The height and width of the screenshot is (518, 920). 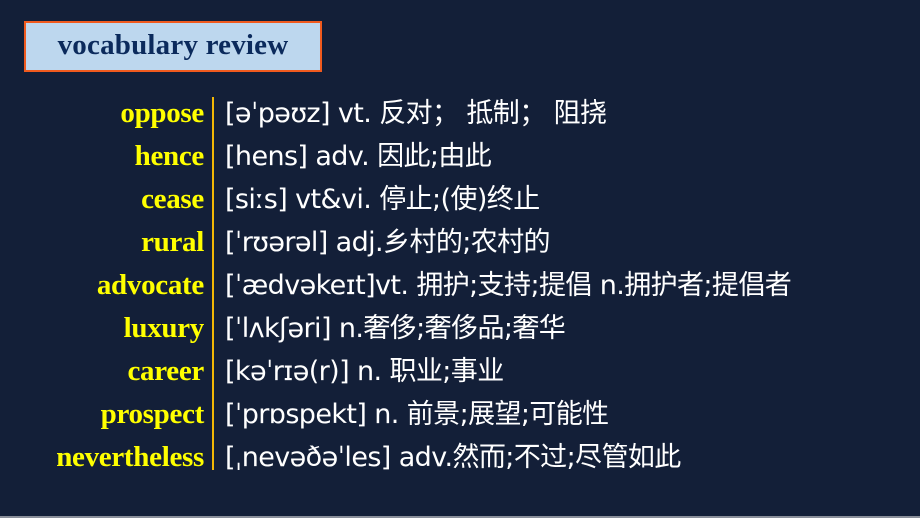 I want to click on vocab-entry: hence [hens] adv. 因此;由此, so click(x=460, y=157).